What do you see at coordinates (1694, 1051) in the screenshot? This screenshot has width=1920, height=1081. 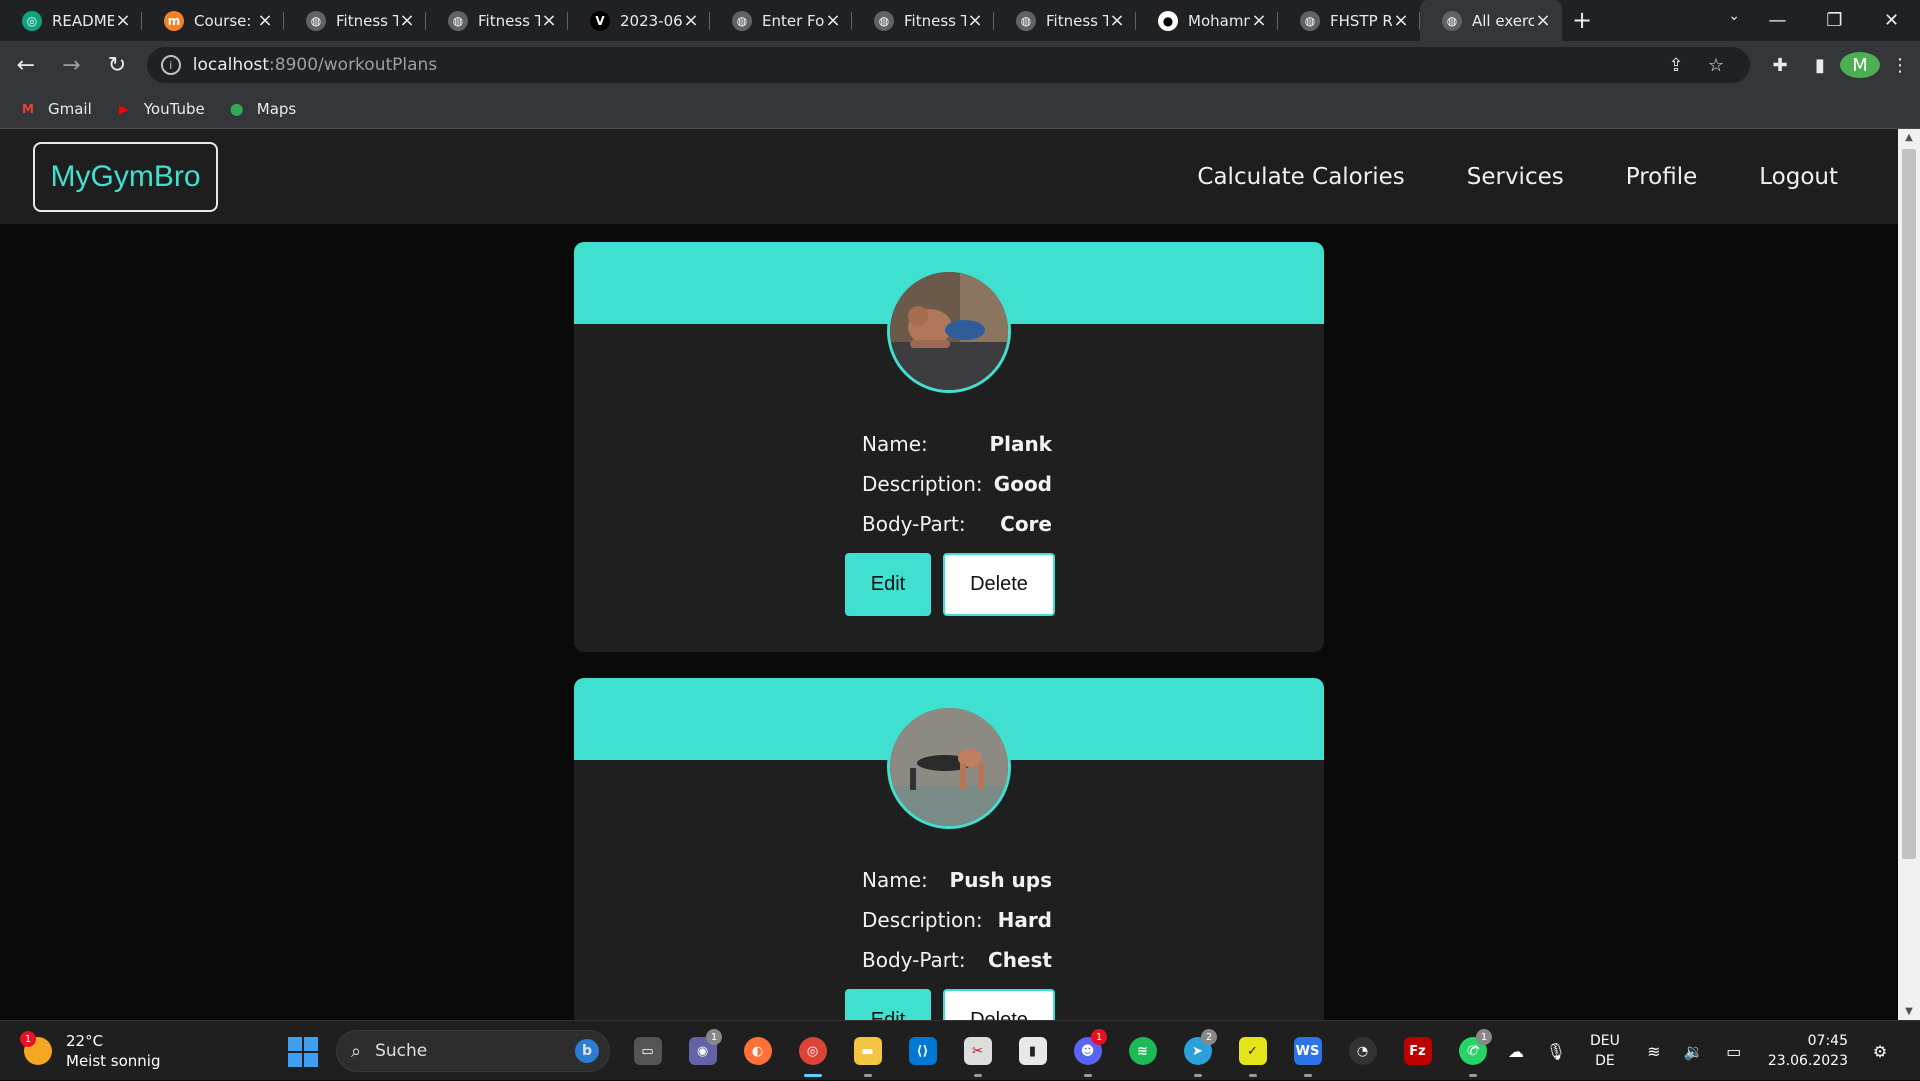 I see `volume-icon: 🔉` at bounding box center [1694, 1051].